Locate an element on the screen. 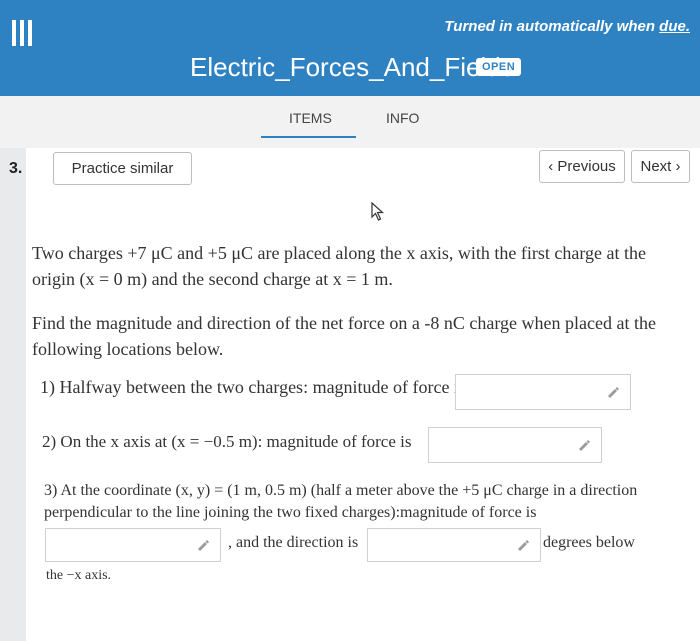  mouse-cursor-icon is located at coordinates (378, 211).